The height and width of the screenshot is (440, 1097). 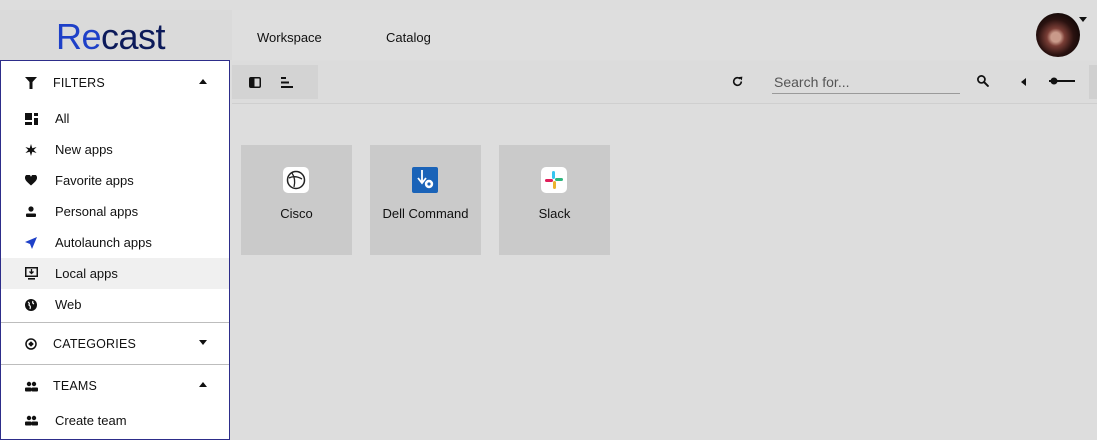 What do you see at coordinates (115, 149) in the screenshot?
I see `filter-item-new-apps: New apps` at bounding box center [115, 149].